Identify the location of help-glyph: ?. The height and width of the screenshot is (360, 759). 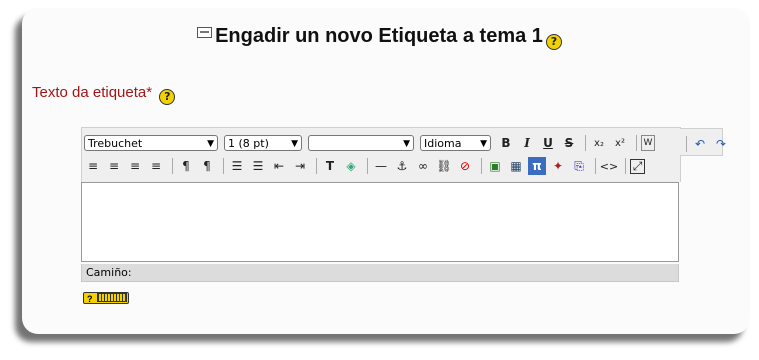
(90, 299).